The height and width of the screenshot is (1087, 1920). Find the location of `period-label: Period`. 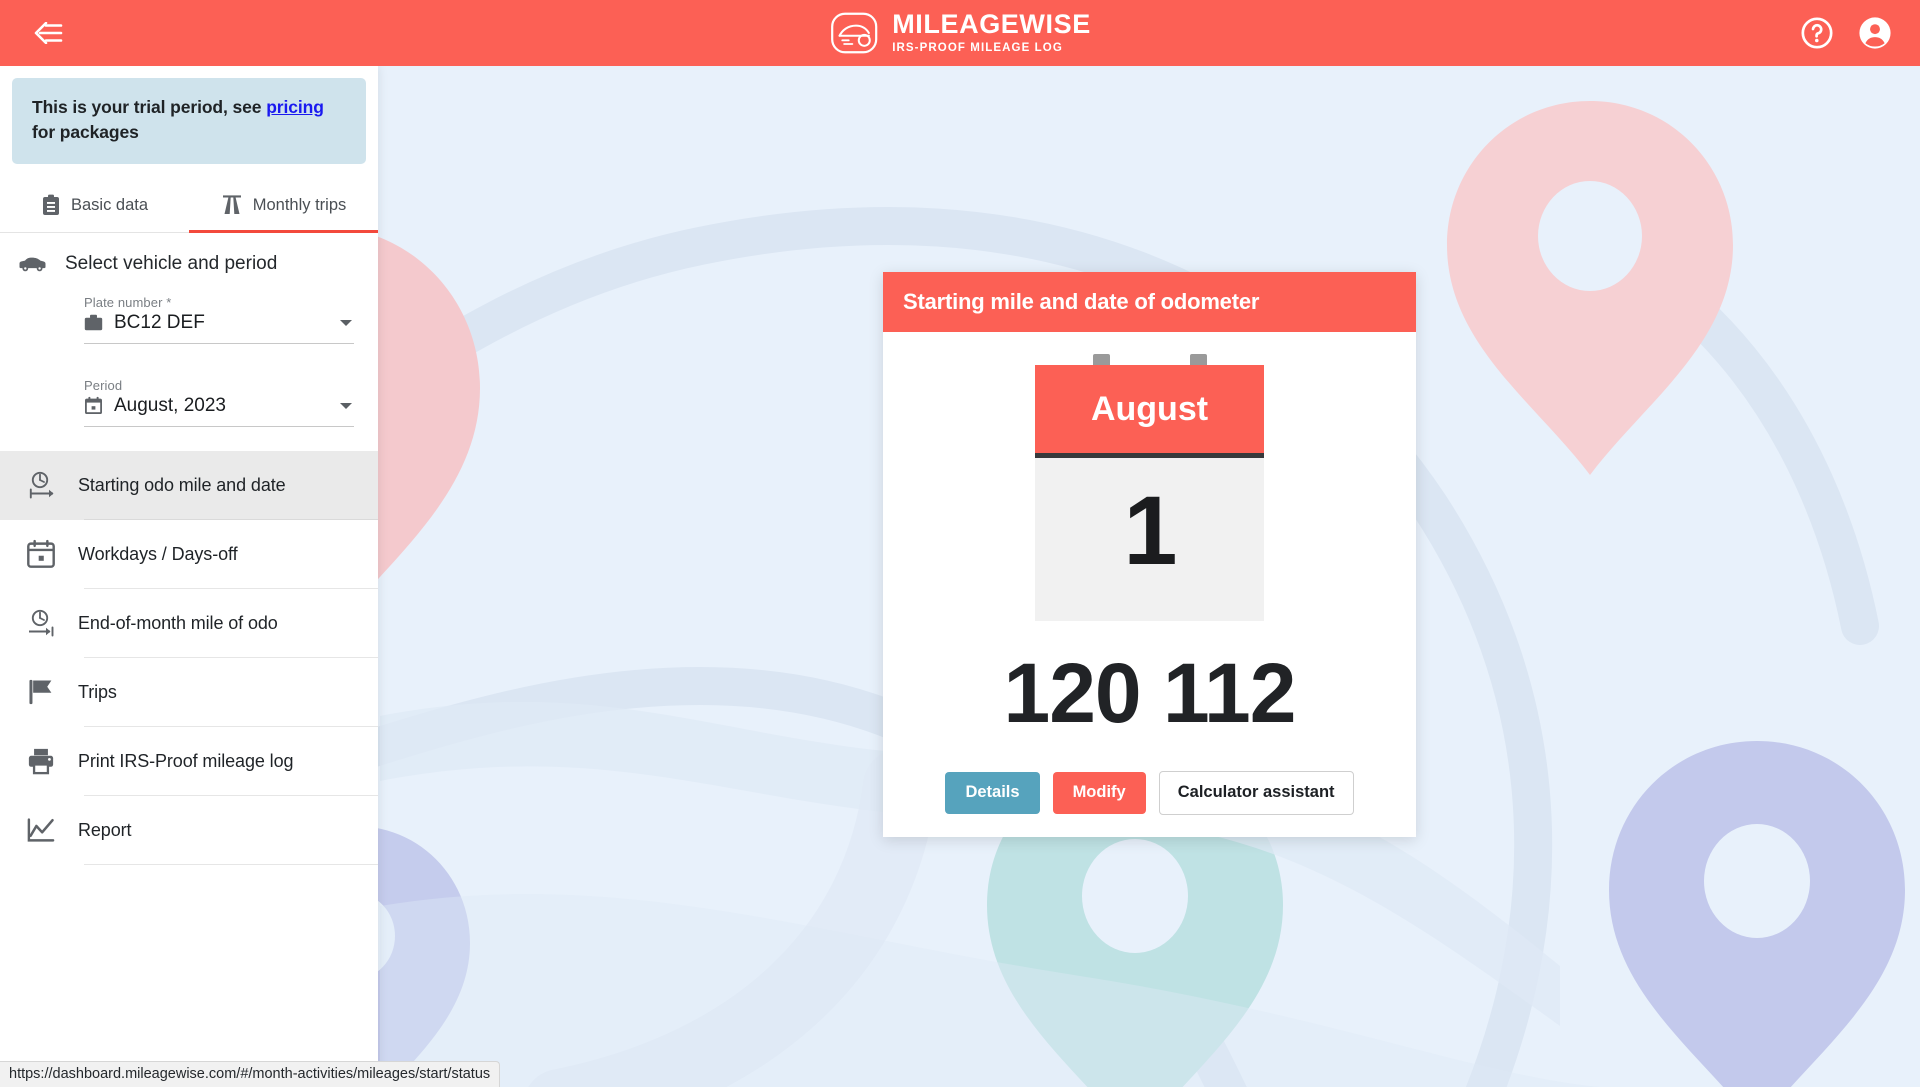

period-label: Period is located at coordinates (103, 385).